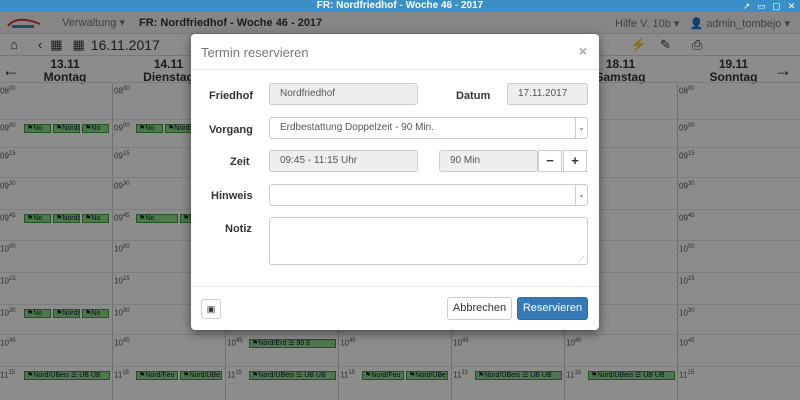 The image size is (800, 400). Describe the element at coordinates (550, 161) in the screenshot. I see `decrease-duration-button: −` at that location.